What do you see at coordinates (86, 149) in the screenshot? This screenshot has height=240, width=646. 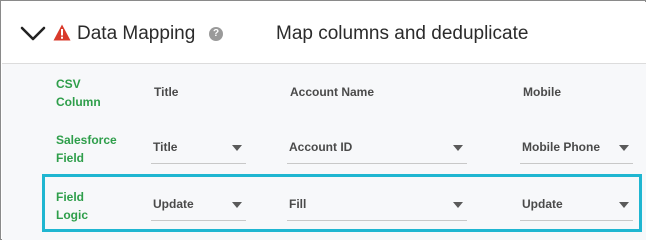 I see `salesforce-field-label: Salesforce Field` at bounding box center [86, 149].